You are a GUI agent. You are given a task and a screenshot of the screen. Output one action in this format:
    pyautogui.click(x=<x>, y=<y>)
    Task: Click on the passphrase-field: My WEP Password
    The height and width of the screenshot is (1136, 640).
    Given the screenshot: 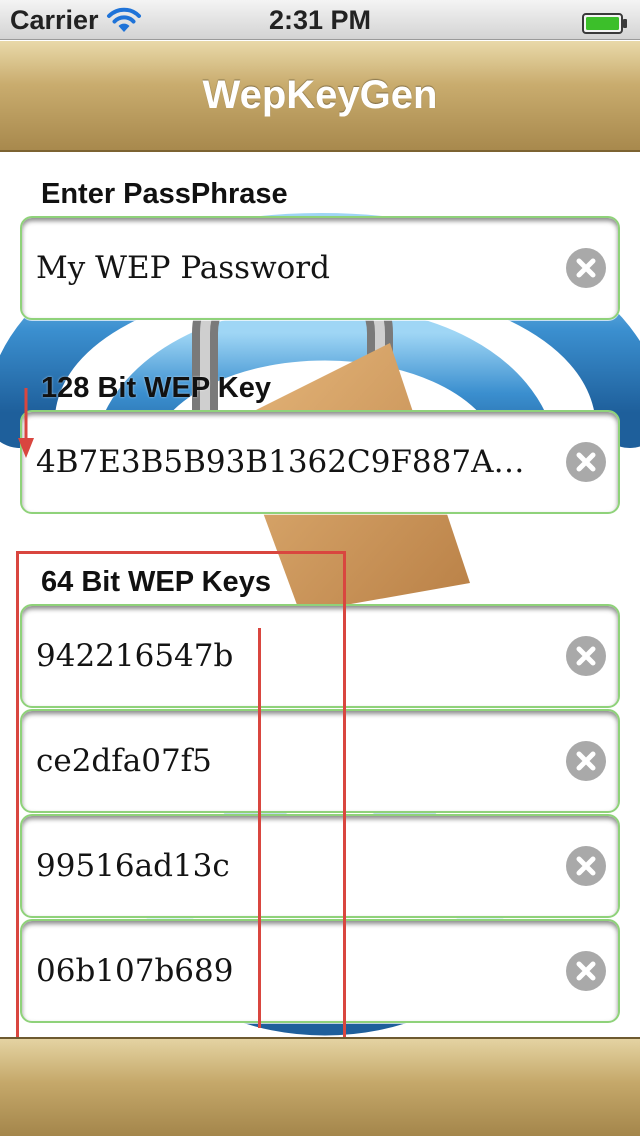 What is the action you would take?
    pyautogui.click(x=320, y=268)
    